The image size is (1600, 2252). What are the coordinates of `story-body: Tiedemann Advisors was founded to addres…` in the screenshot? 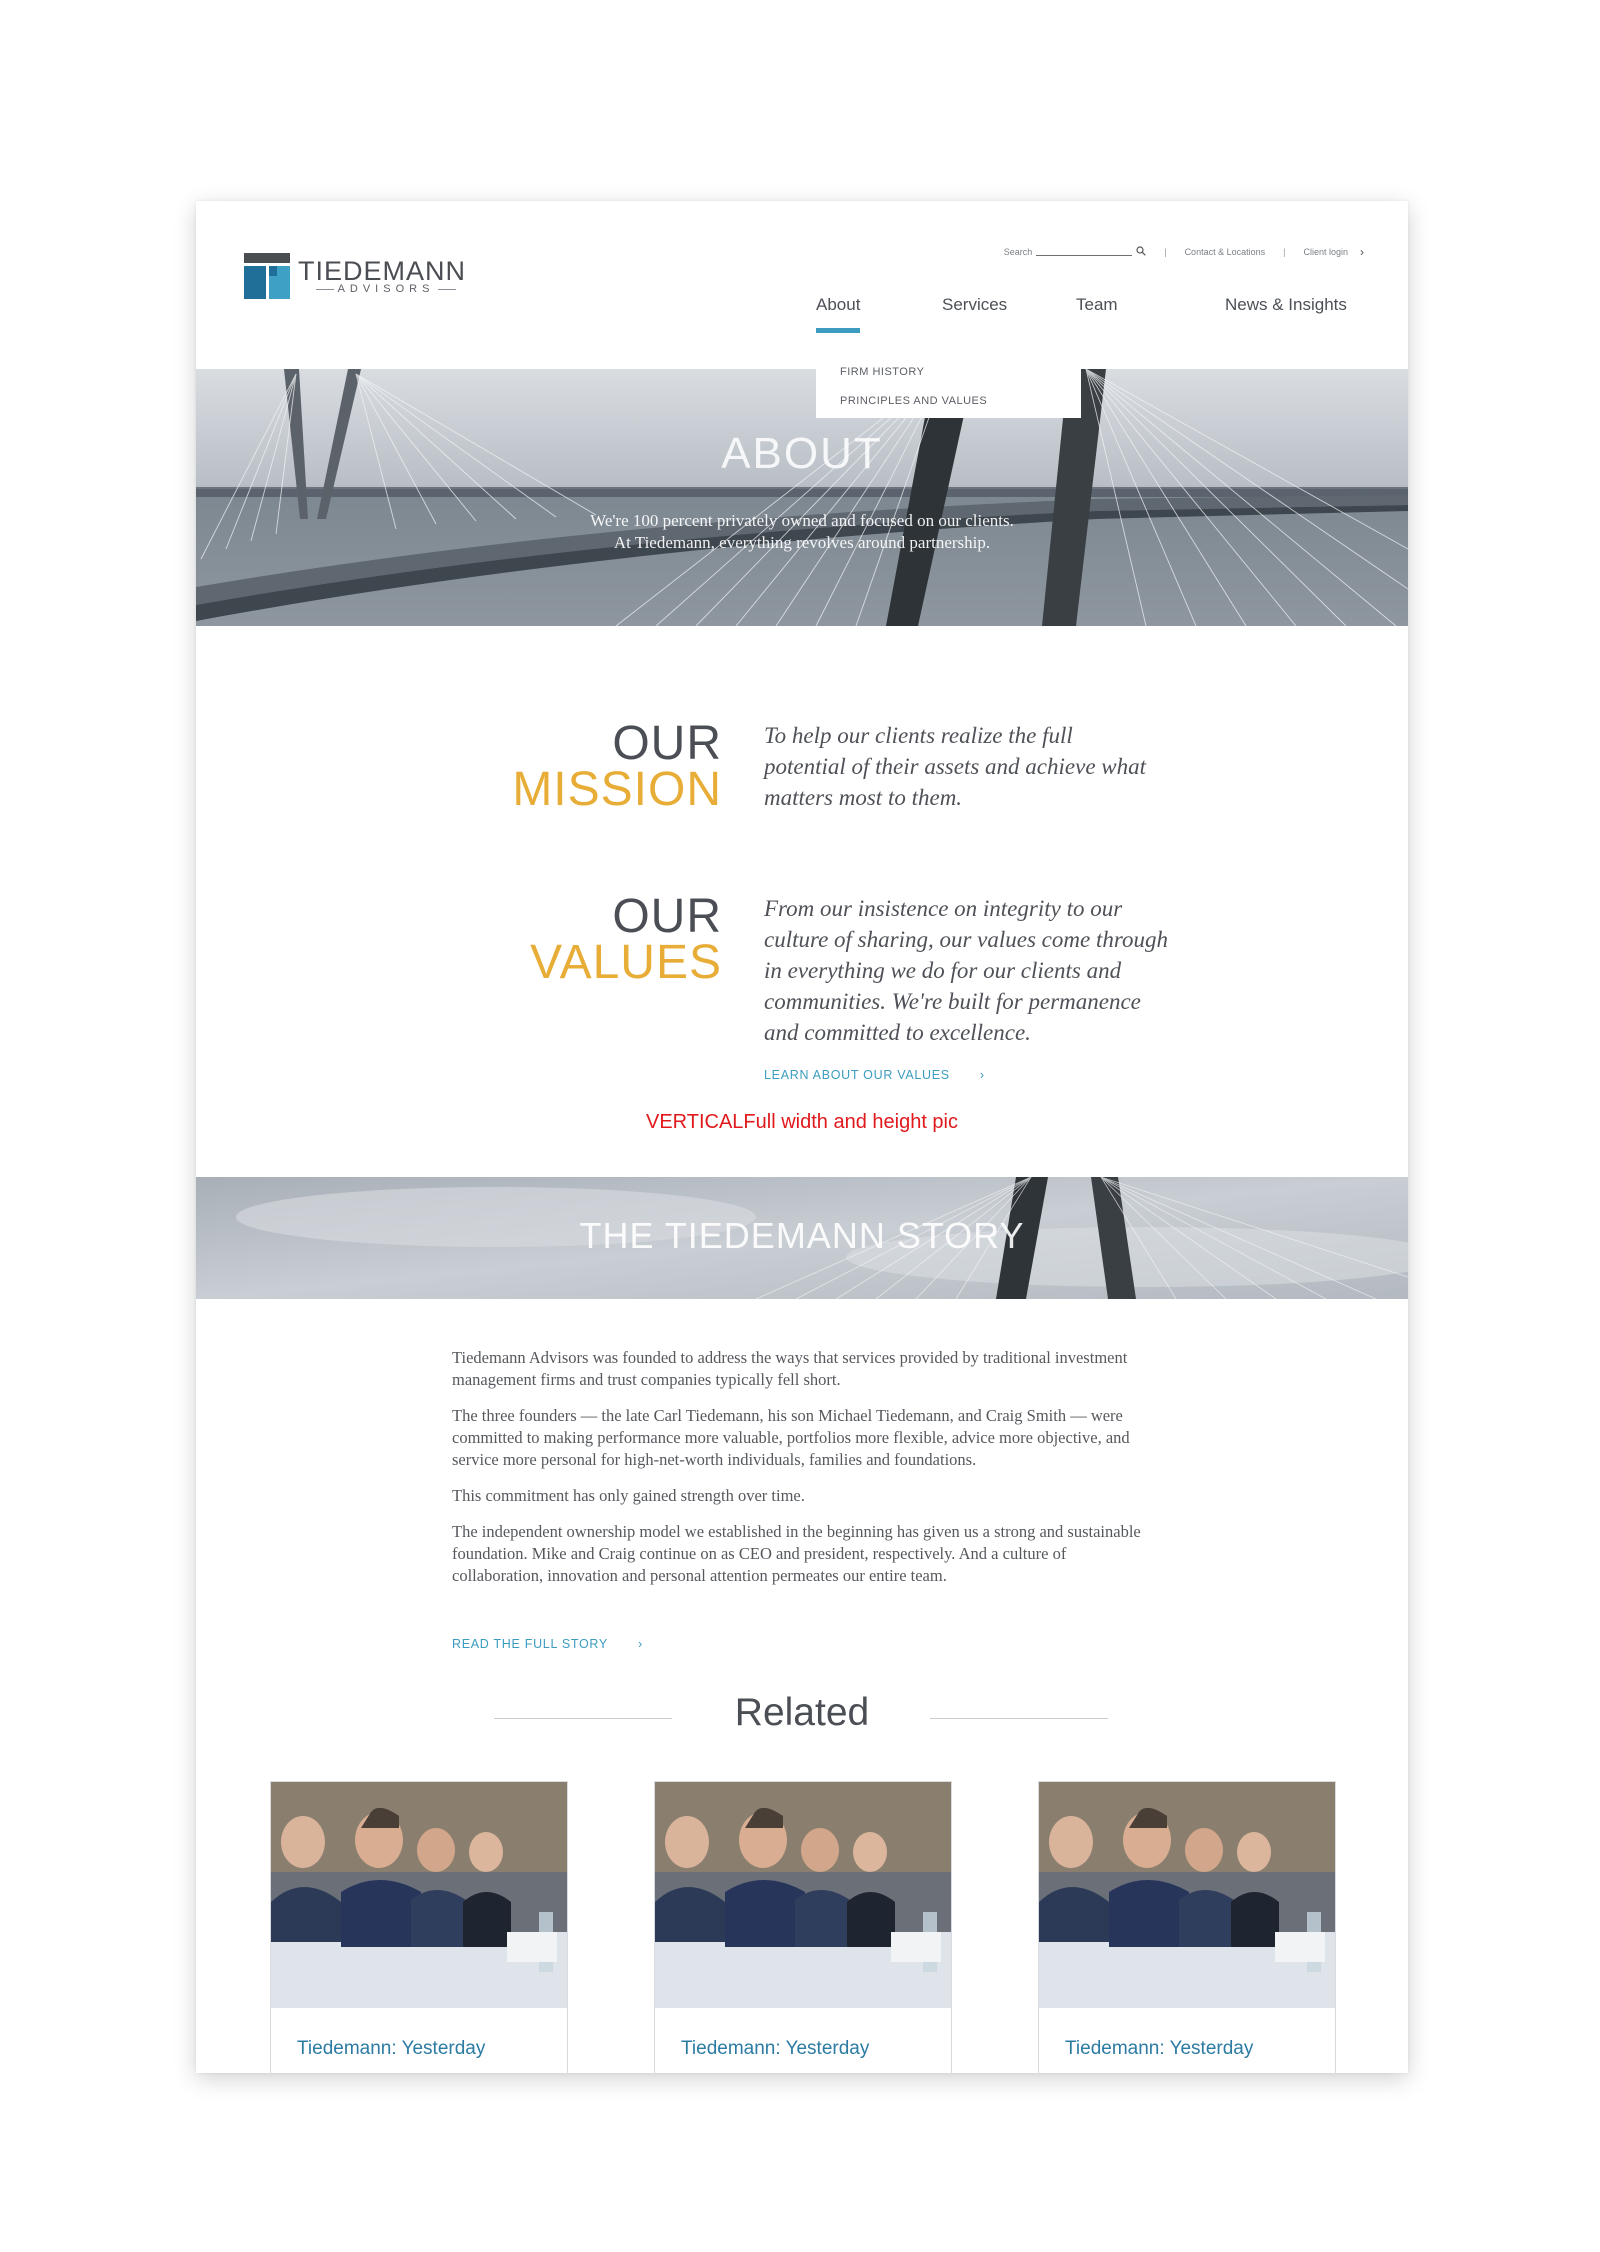 It's located at (802, 1474).